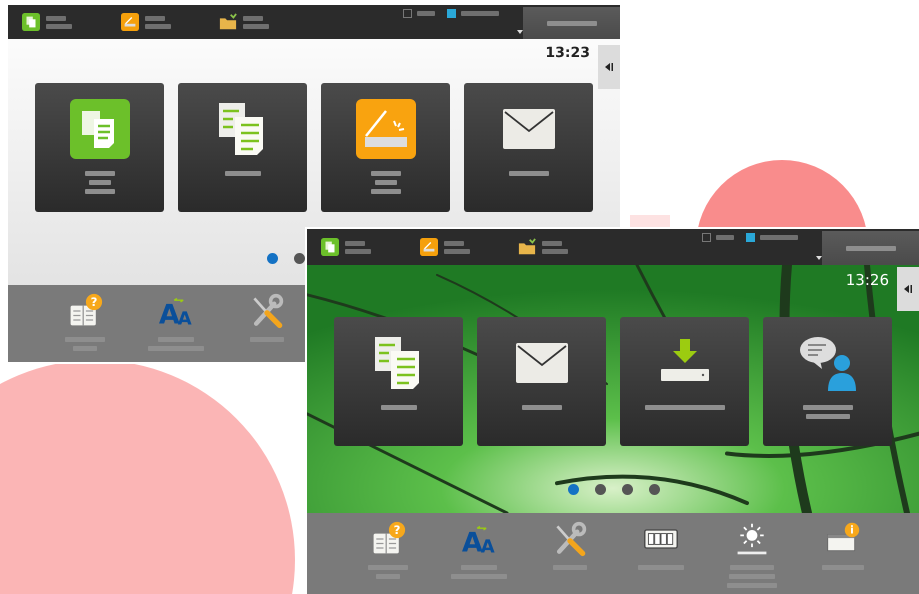  Describe the element at coordinates (100, 129) in the screenshot. I see `two-sided-copy-icon` at that location.